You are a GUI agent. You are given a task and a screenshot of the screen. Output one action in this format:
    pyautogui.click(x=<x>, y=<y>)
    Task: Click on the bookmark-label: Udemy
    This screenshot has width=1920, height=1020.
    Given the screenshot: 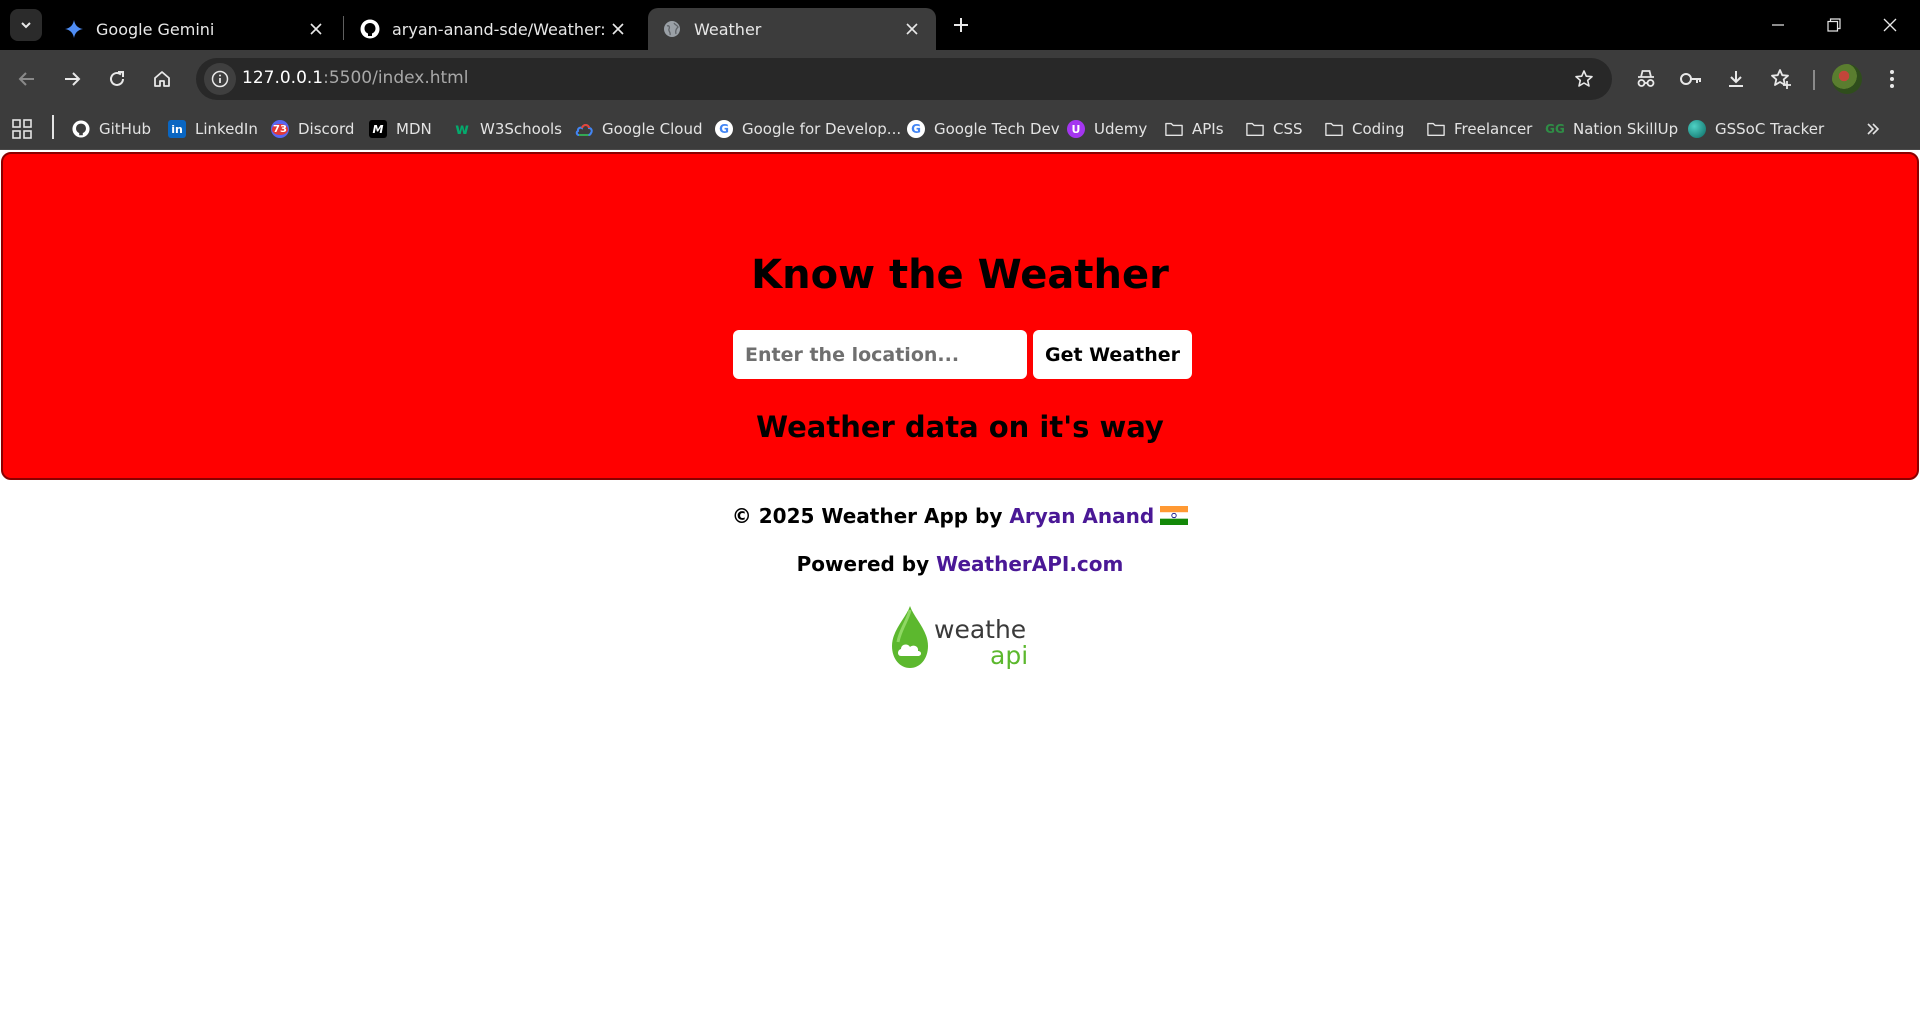 What is the action you would take?
    pyautogui.click(x=1121, y=129)
    